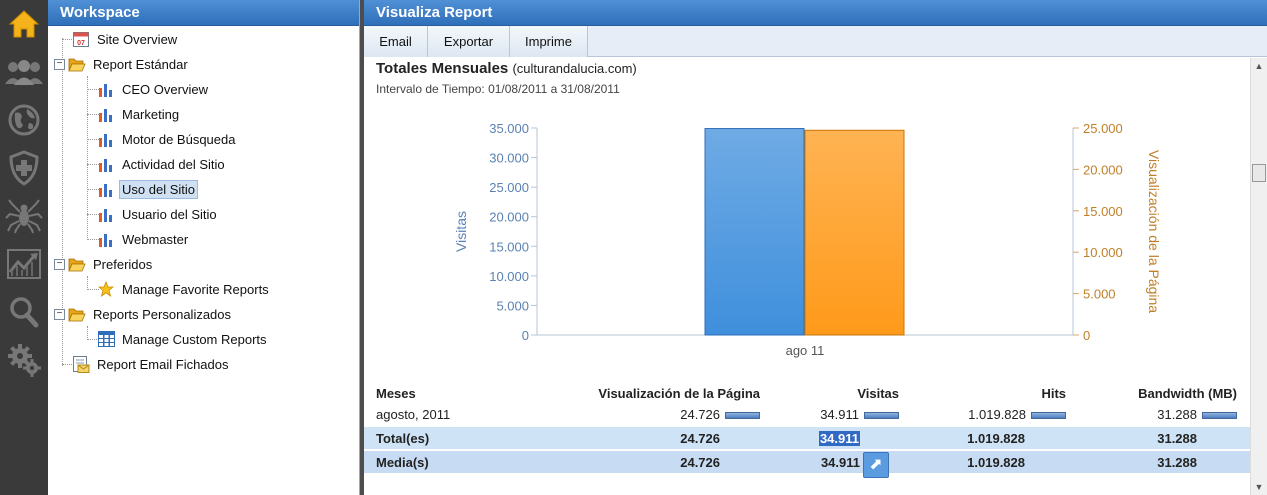 The width and height of the screenshot is (1267, 495). I want to click on icon-rail, so click(24, 247).